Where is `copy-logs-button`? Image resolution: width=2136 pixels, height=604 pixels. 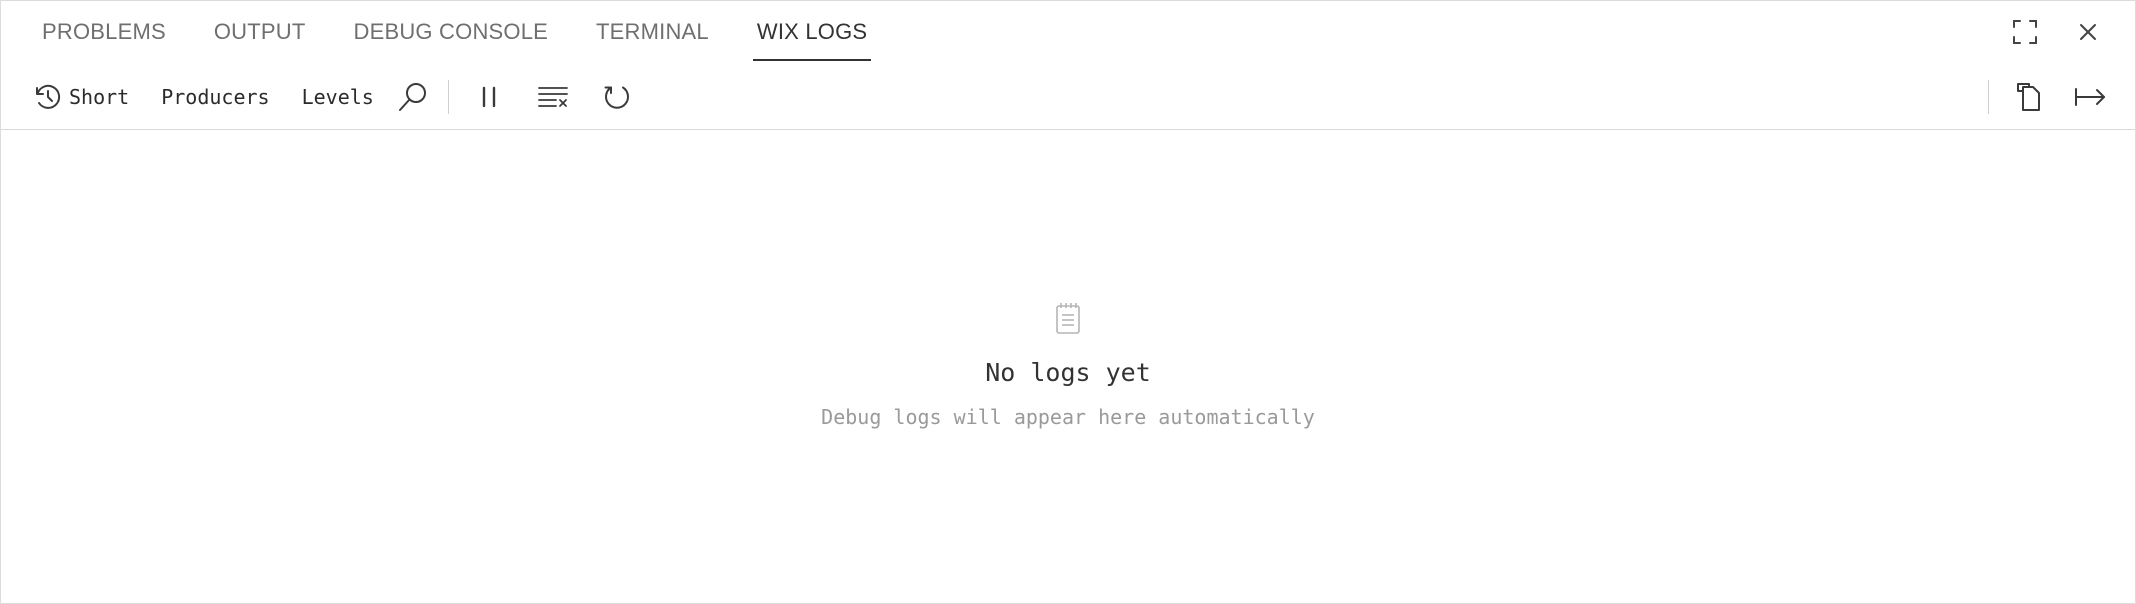
copy-logs-button is located at coordinates (2028, 97).